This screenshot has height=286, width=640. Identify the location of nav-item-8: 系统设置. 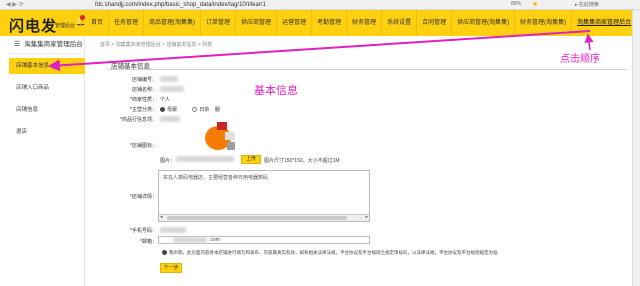
(400, 23).